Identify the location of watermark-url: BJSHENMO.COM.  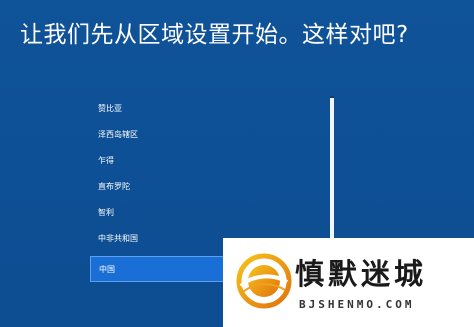
(357, 304).